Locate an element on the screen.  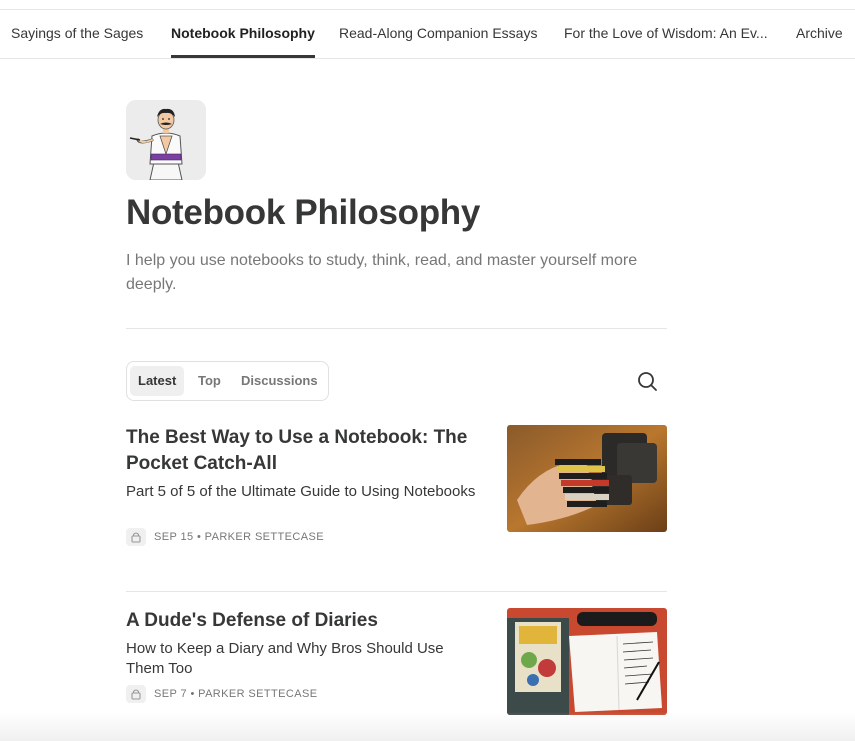
nav-tab-sayings-of-the-sages: Sayings of the Sages is located at coordinates (77, 33).